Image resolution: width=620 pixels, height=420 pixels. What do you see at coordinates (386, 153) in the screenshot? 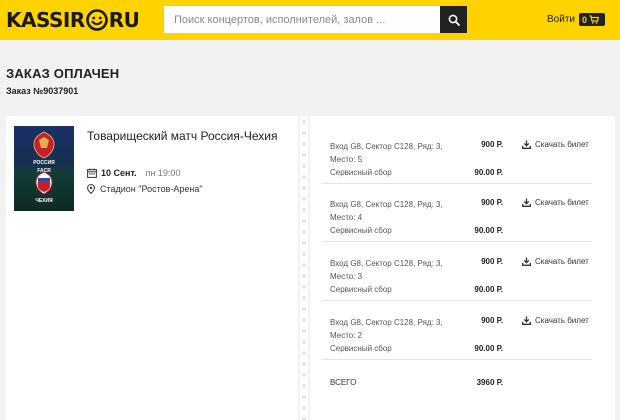
I see `ticket-seat: Вход G8, Сектор C128, Ряд: 3, Место: 5` at bounding box center [386, 153].